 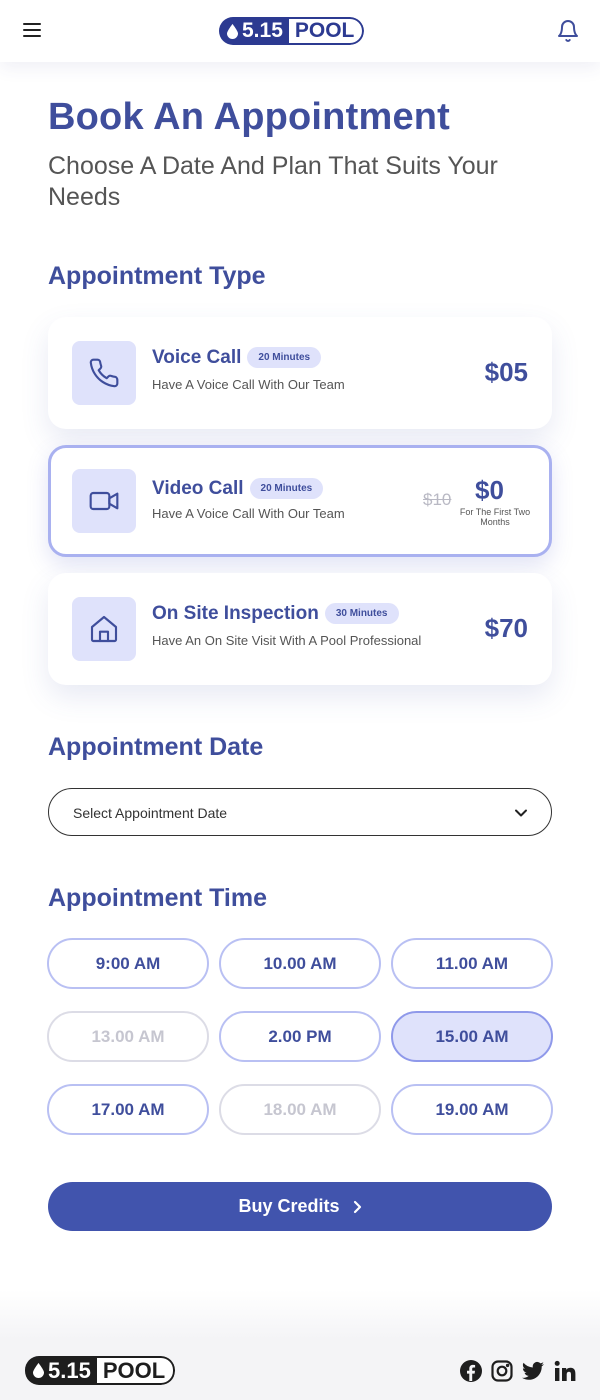 I want to click on phone-icon, so click(x=104, y=373).